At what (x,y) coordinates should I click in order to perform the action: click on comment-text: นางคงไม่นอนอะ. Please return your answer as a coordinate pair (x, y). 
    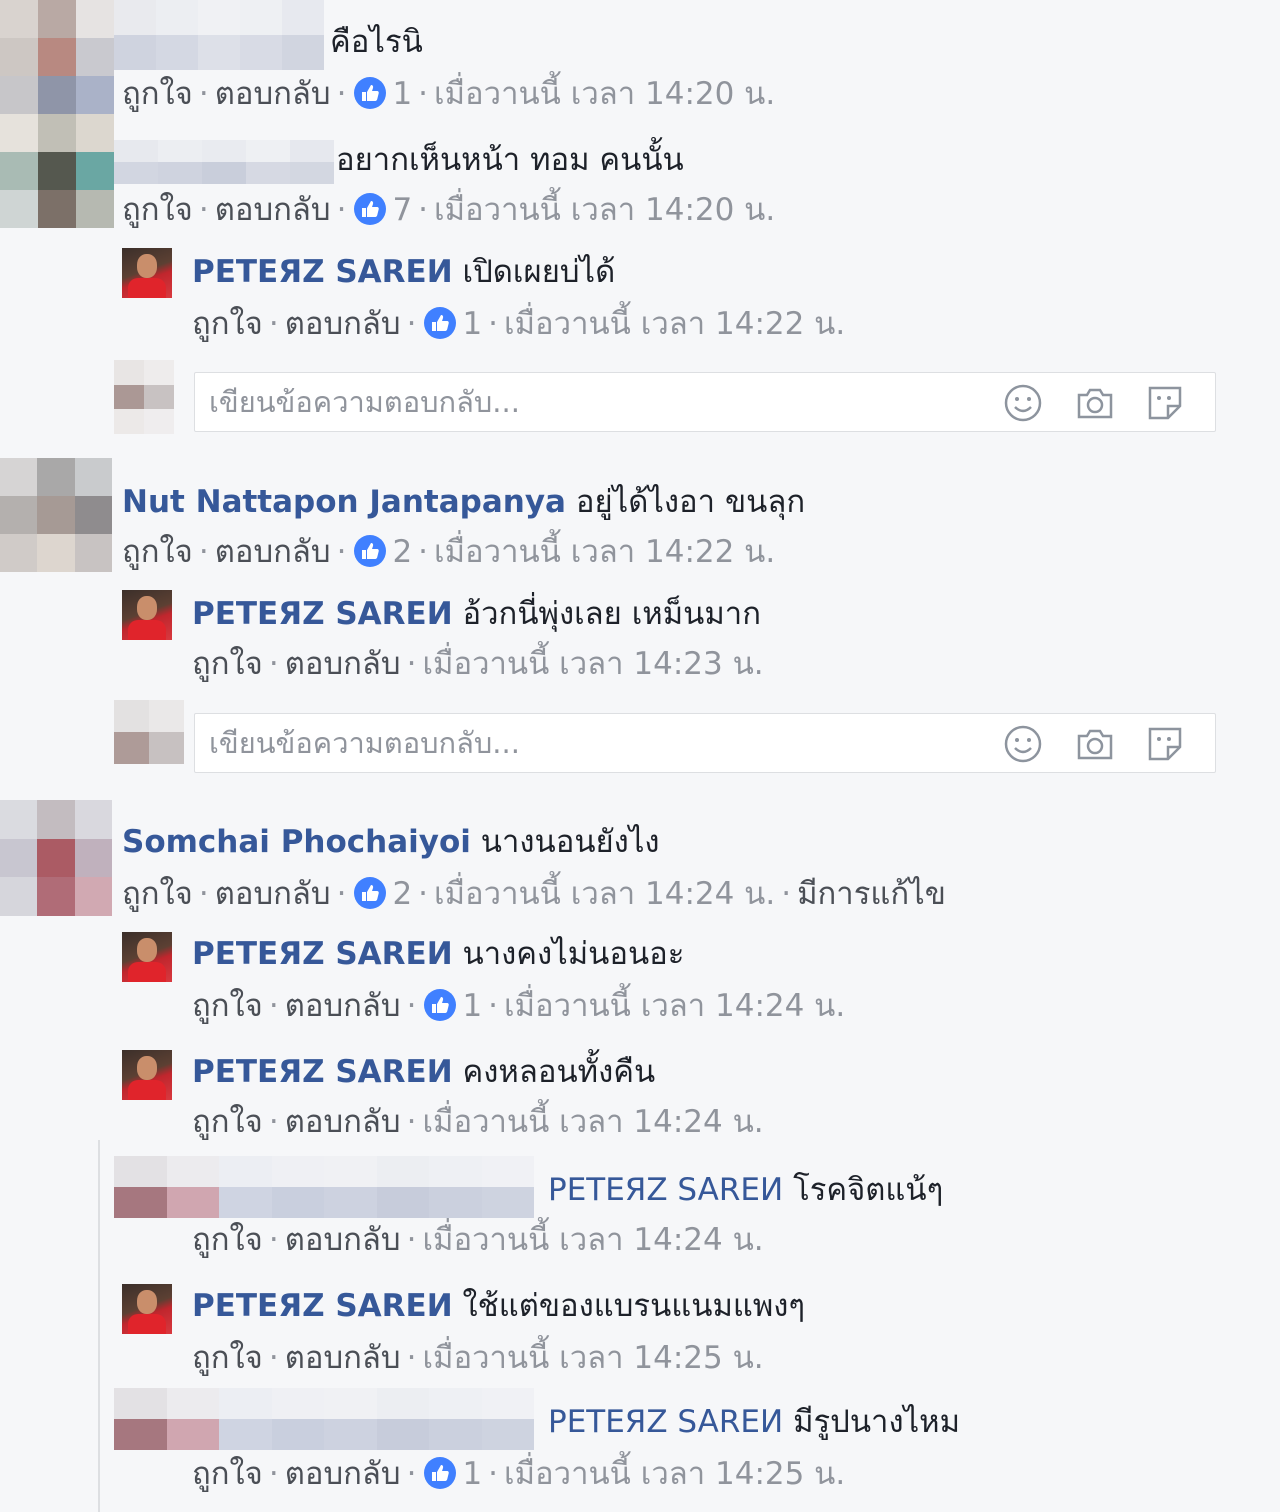
    Looking at the image, I should click on (573, 954).